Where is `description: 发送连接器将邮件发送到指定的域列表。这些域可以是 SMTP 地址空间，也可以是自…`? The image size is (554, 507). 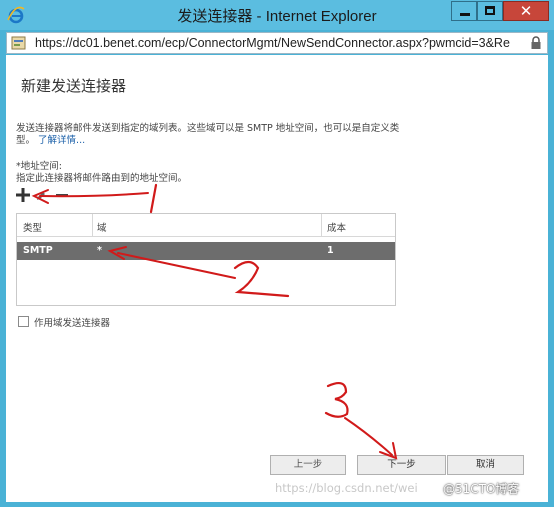
description: 发送连接器将邮件发送到指定的域列表。这些域可以是 SMTP 地址空间，也可以是自… is located at coordinates (213, 135).